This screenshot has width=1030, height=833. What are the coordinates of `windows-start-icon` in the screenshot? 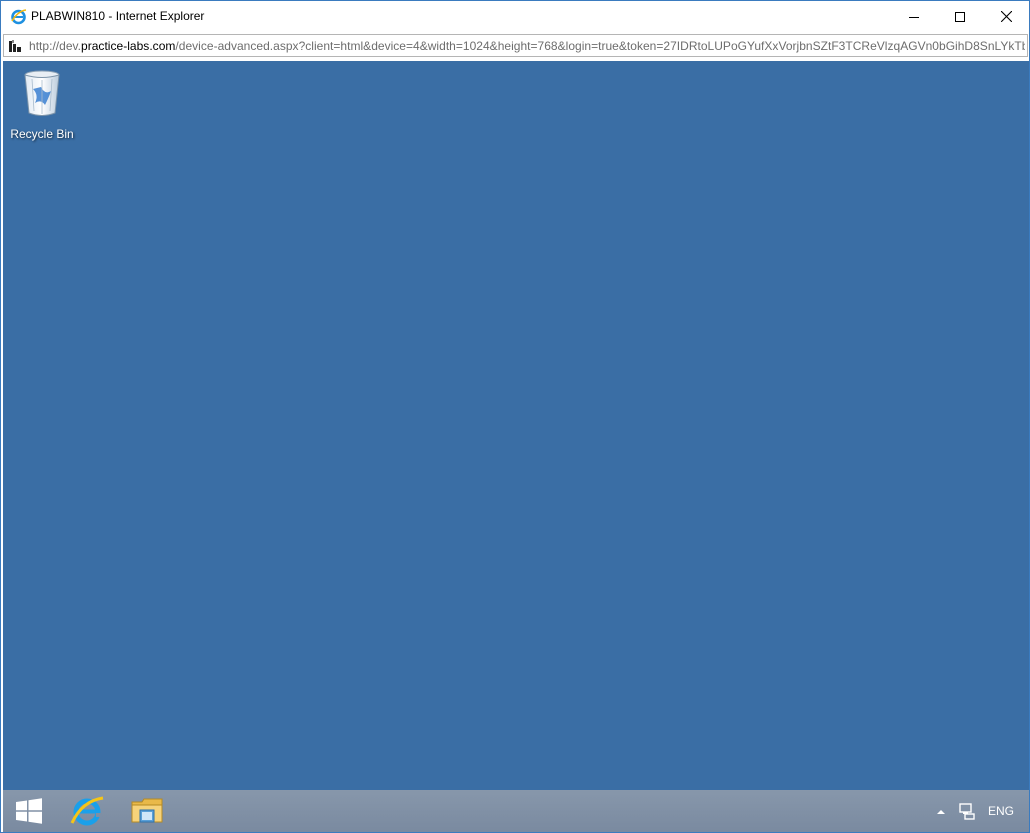 It's located at (29, 811).